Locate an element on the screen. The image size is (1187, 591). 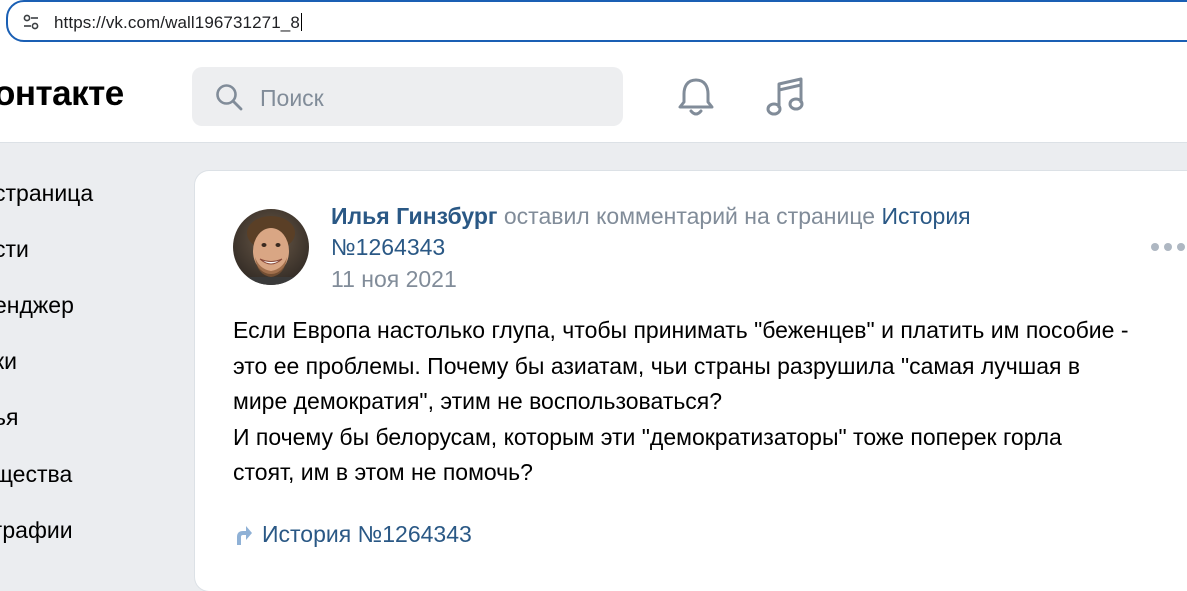
author-avatar is located at coordinates (271, 247).